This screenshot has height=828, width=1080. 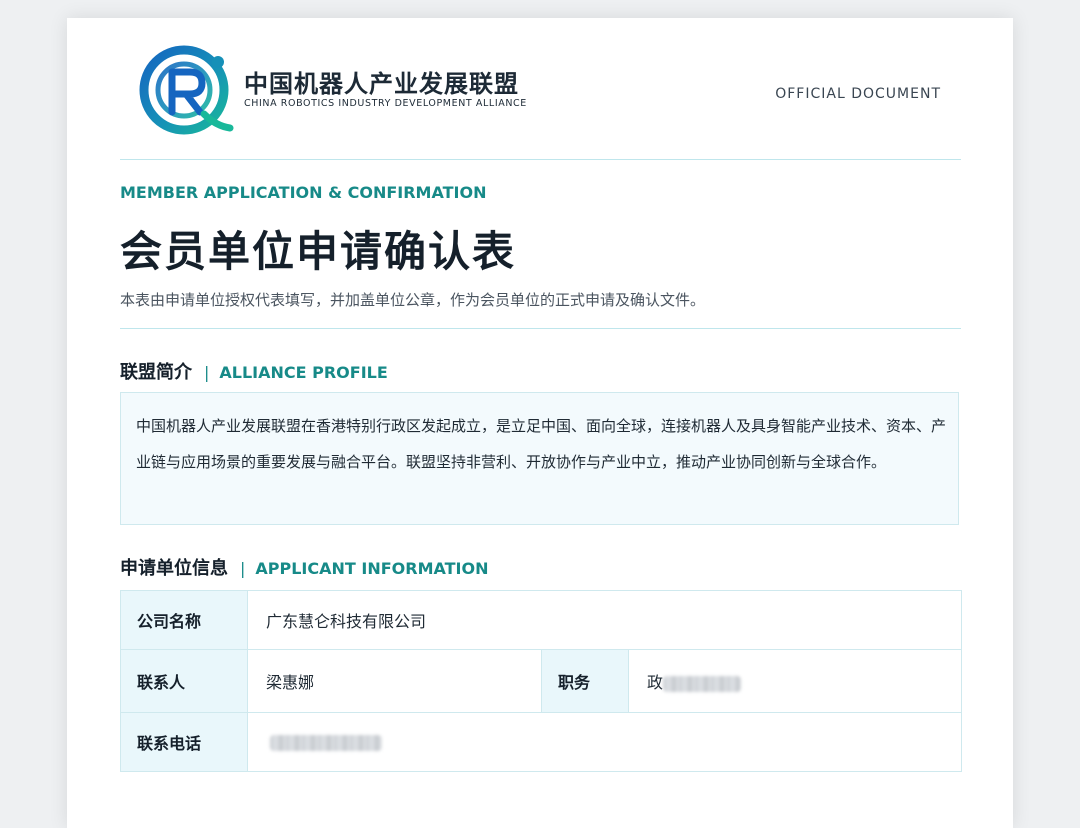 What do you see at coordinates (540, 159) in the screenshot?
I see `header-divider` at bounding box center [540, 159].